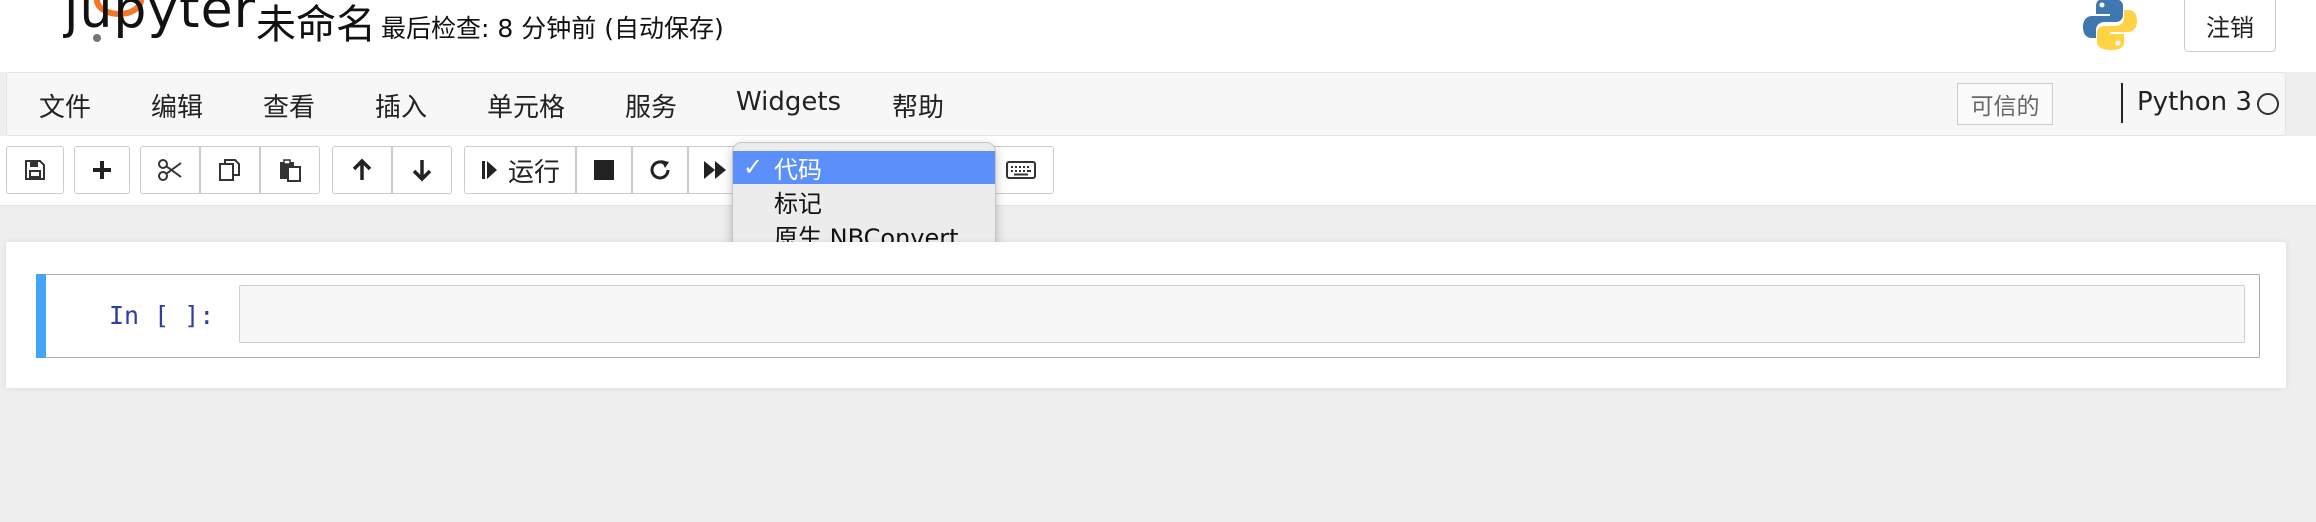  I want to click on menu-view: 查看, so click(289, 105).